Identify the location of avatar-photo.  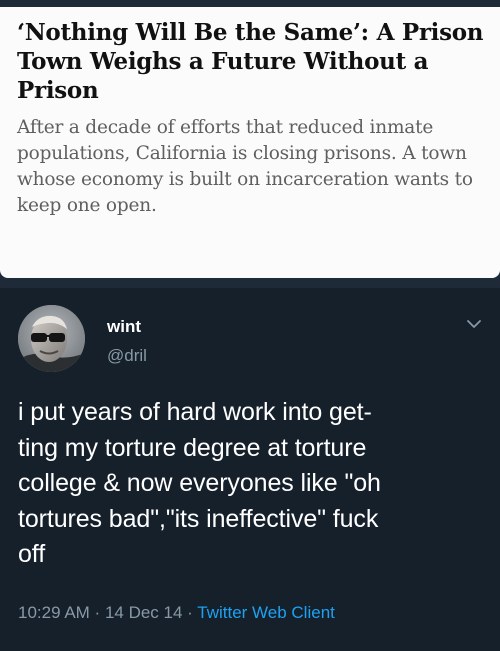
(51, 338).